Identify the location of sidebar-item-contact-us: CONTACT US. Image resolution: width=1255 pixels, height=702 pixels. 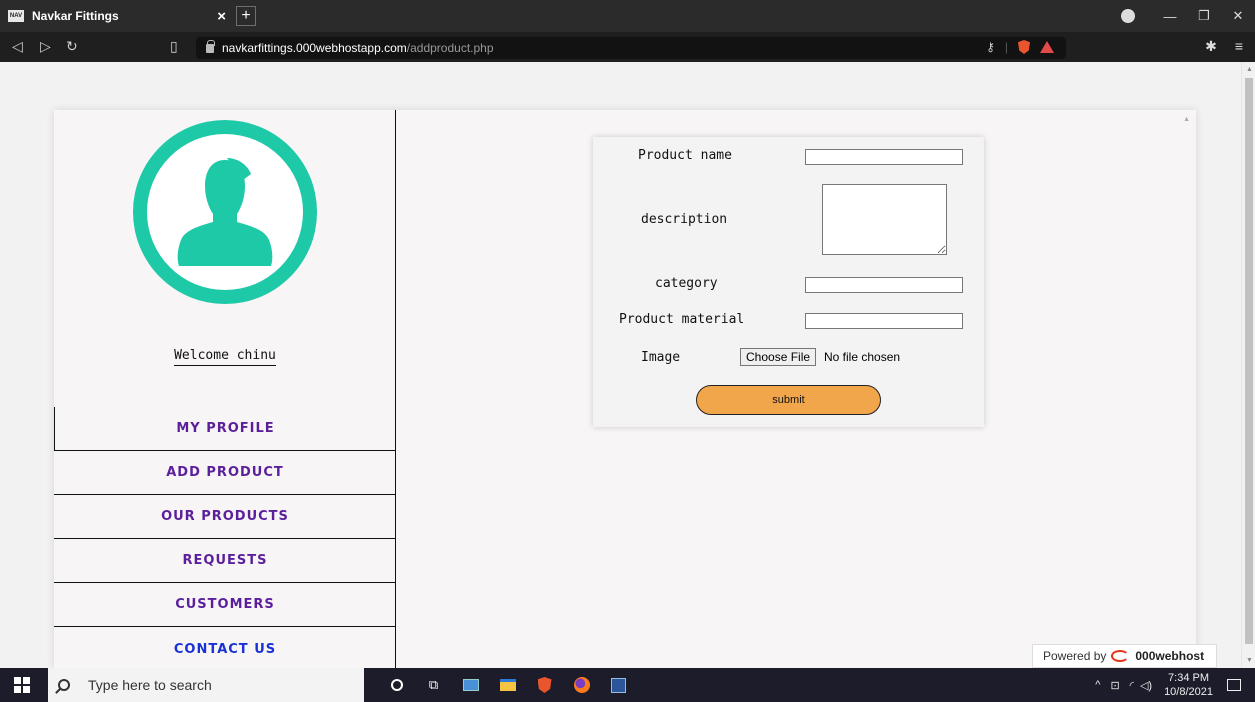
(225, 649).